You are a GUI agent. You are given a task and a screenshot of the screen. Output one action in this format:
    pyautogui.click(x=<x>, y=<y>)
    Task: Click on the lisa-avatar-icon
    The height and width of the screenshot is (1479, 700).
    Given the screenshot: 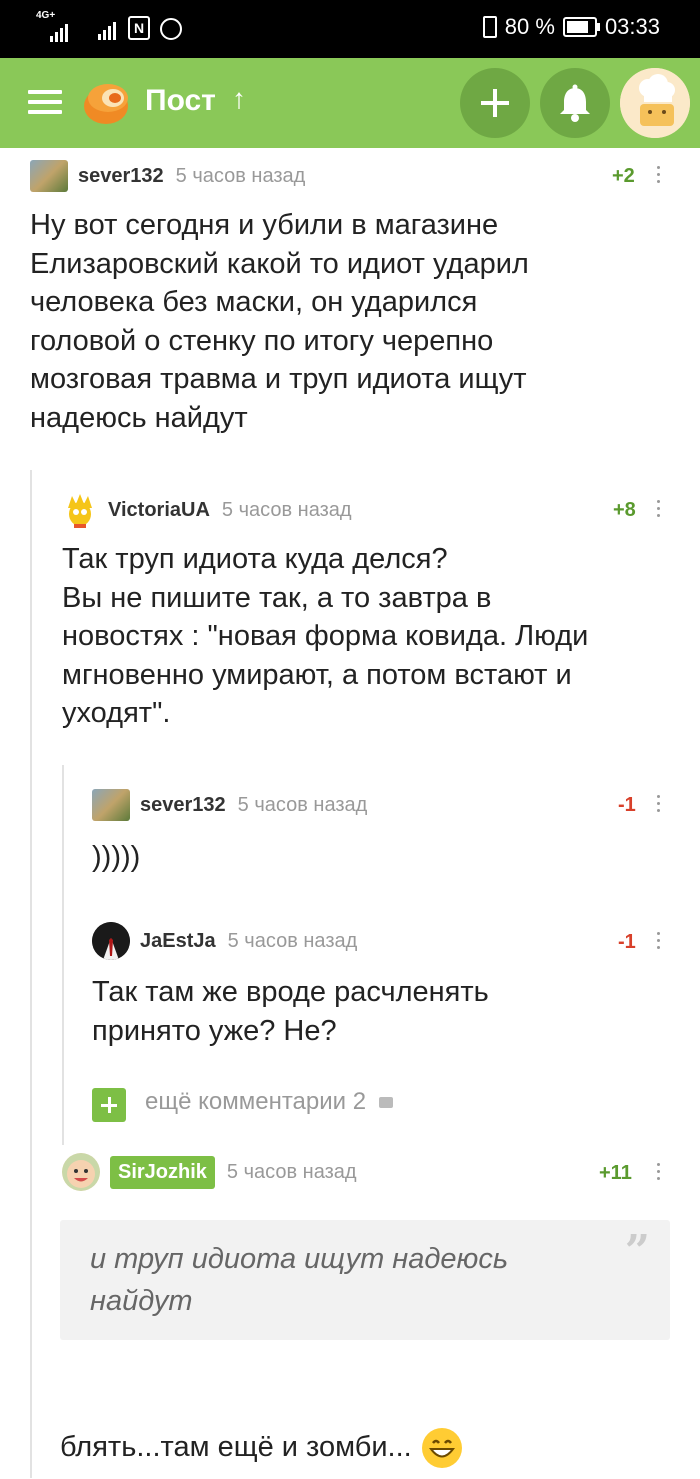 What is the action you would take?
    pyautogui.click(x=80, y=511)
    